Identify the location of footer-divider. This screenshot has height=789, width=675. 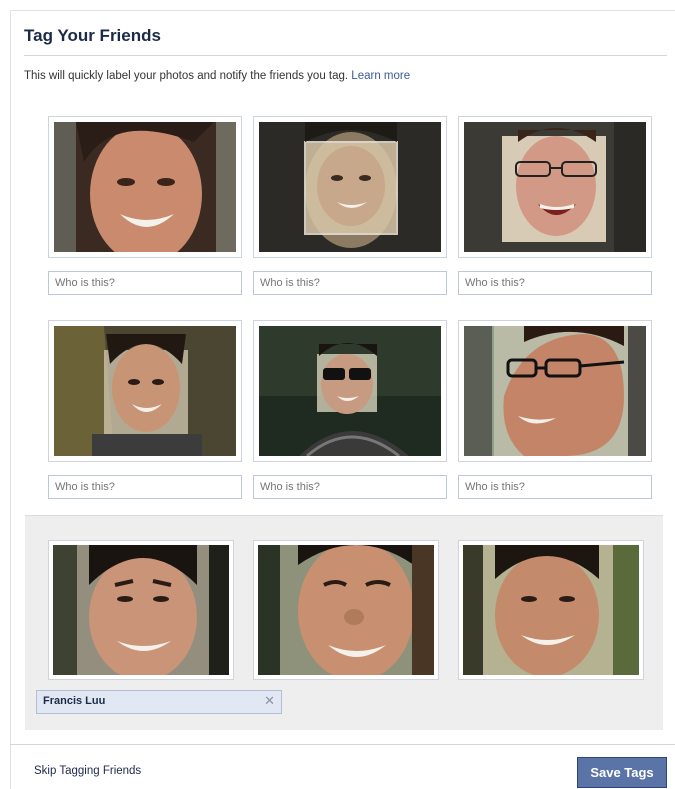
(342, 744).